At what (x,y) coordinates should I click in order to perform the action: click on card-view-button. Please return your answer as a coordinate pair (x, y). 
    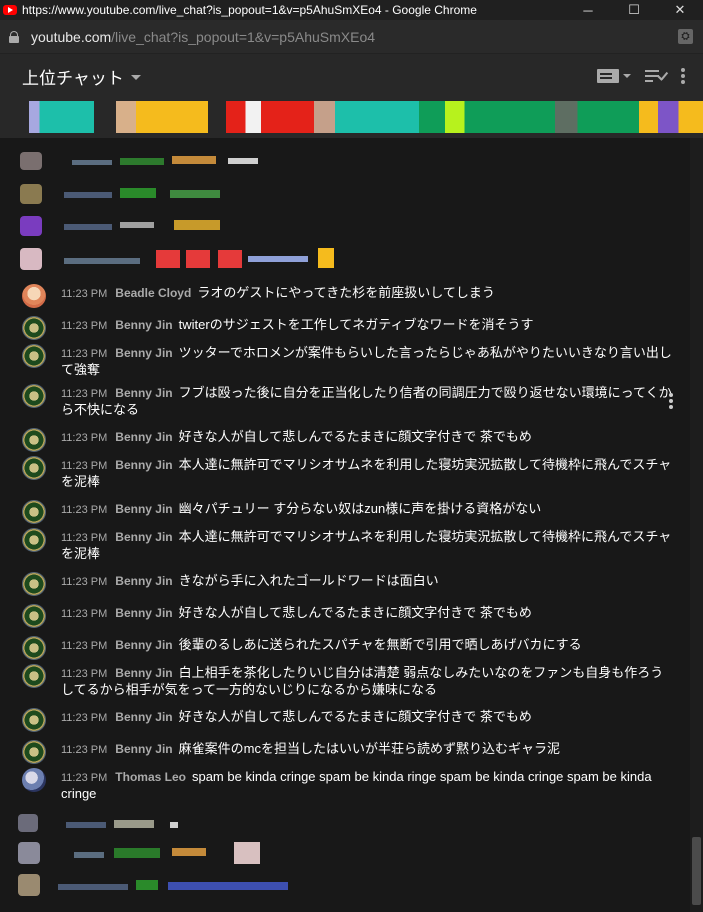
    Looking at the image, I should click on (614, 76).